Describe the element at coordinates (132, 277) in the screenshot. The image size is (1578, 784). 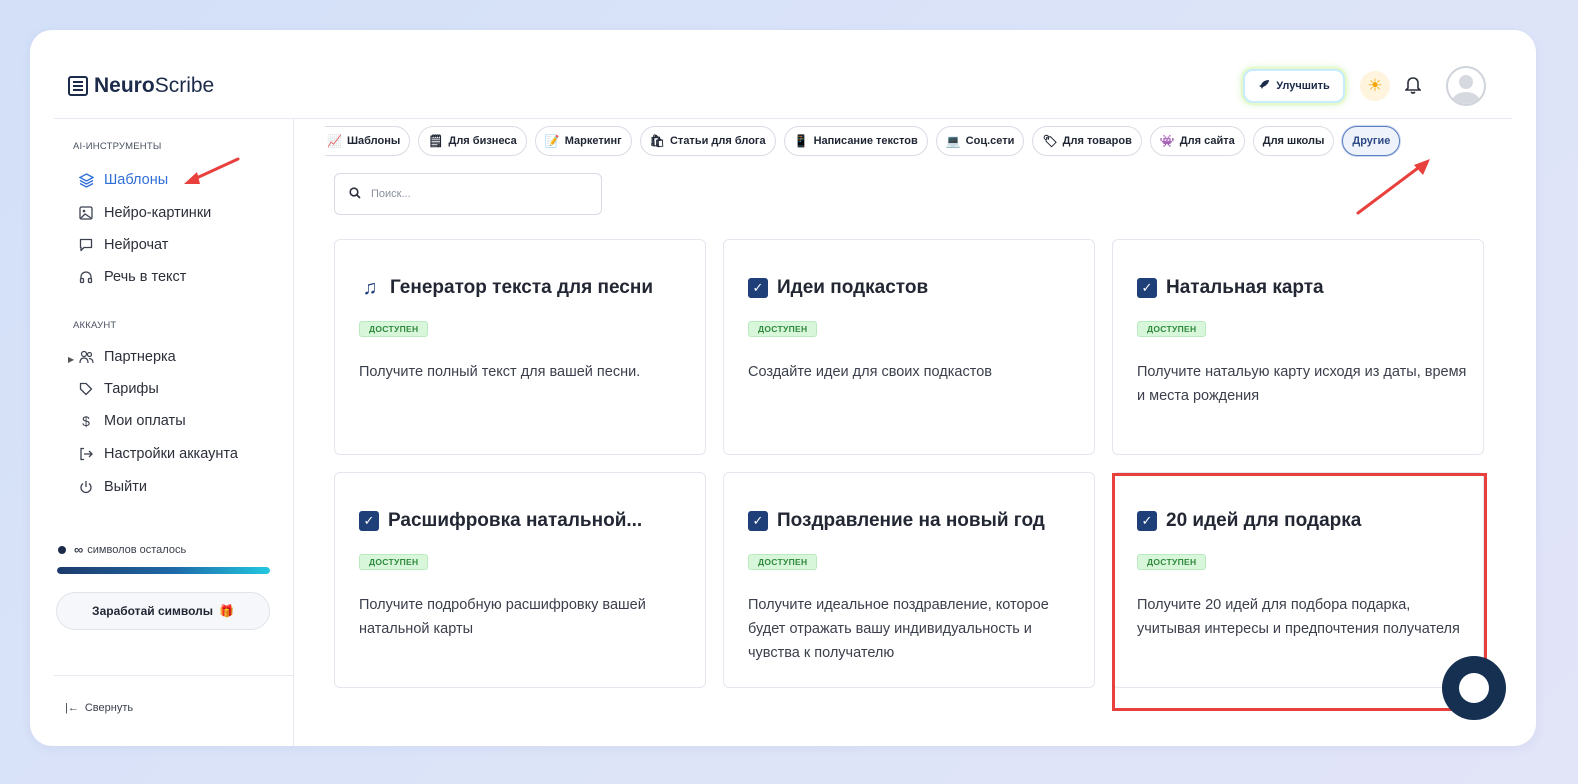
I see `sidebar-item-speech-to-text: Речь в текст` at that location.